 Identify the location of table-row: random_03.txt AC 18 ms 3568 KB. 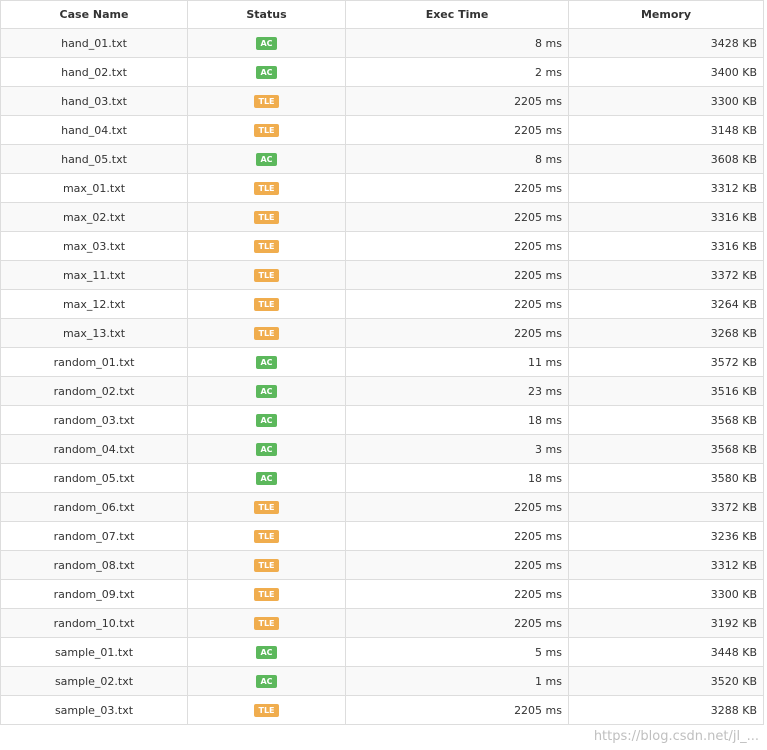
(382, 420).